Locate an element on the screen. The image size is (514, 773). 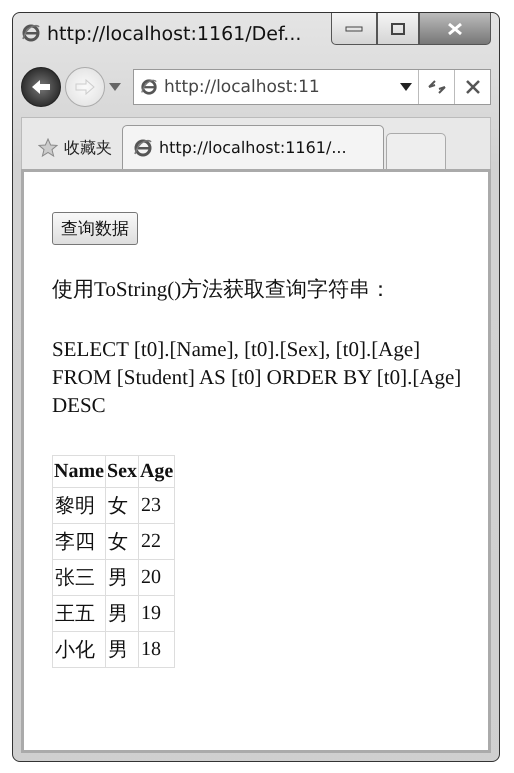
column-header: Sex is located at coordinates (121, 472).